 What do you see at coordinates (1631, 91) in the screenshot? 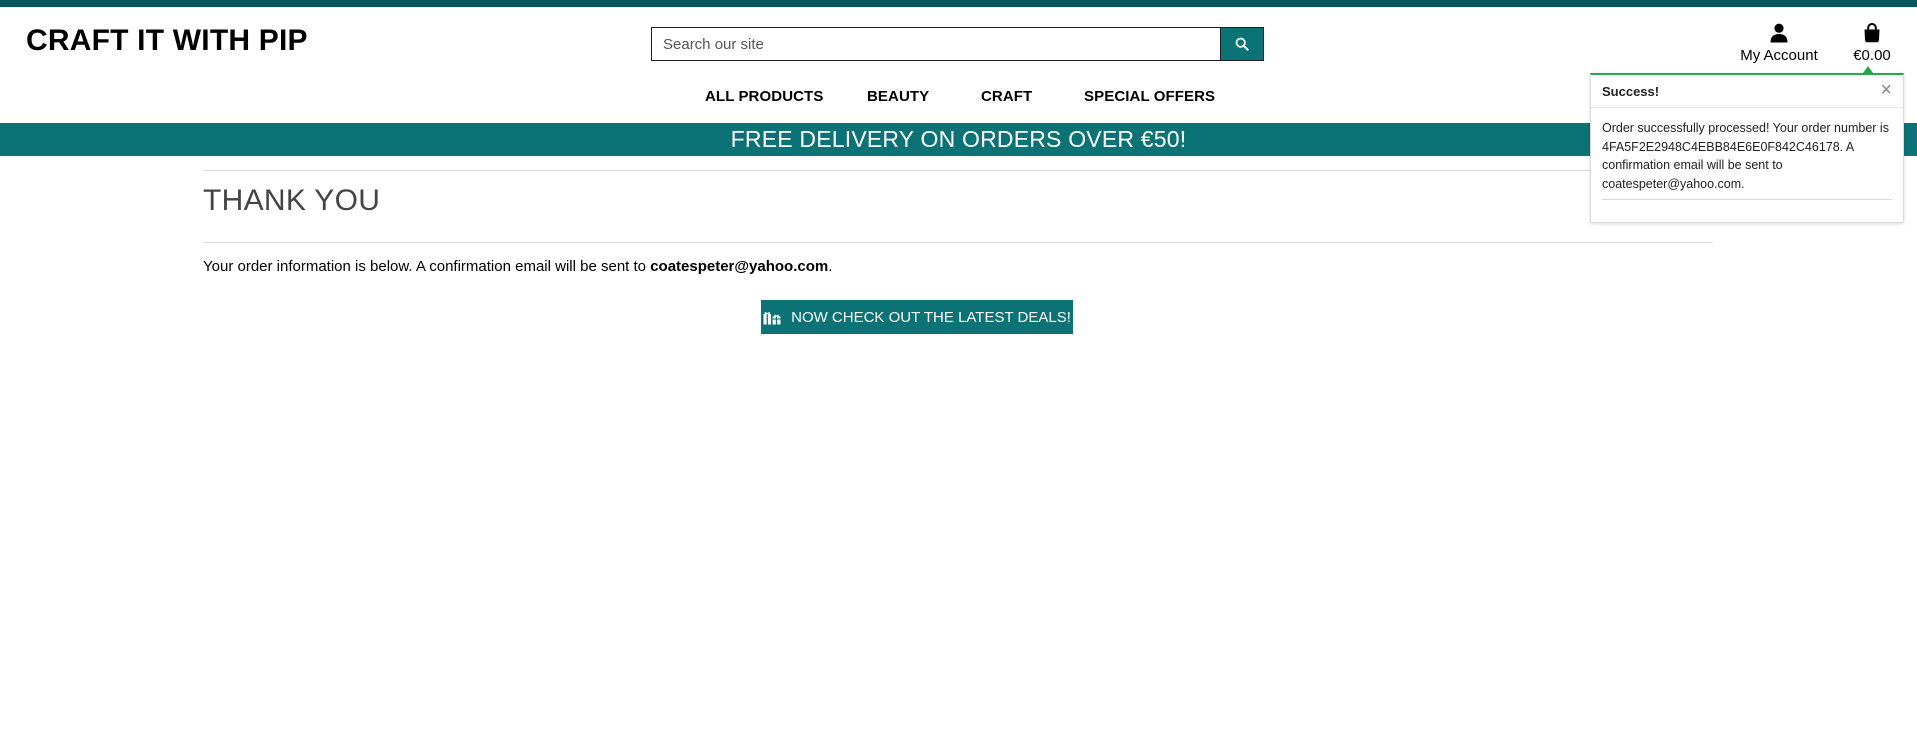
I see `toast-title: Success!` at bounding box center [1631, 91].